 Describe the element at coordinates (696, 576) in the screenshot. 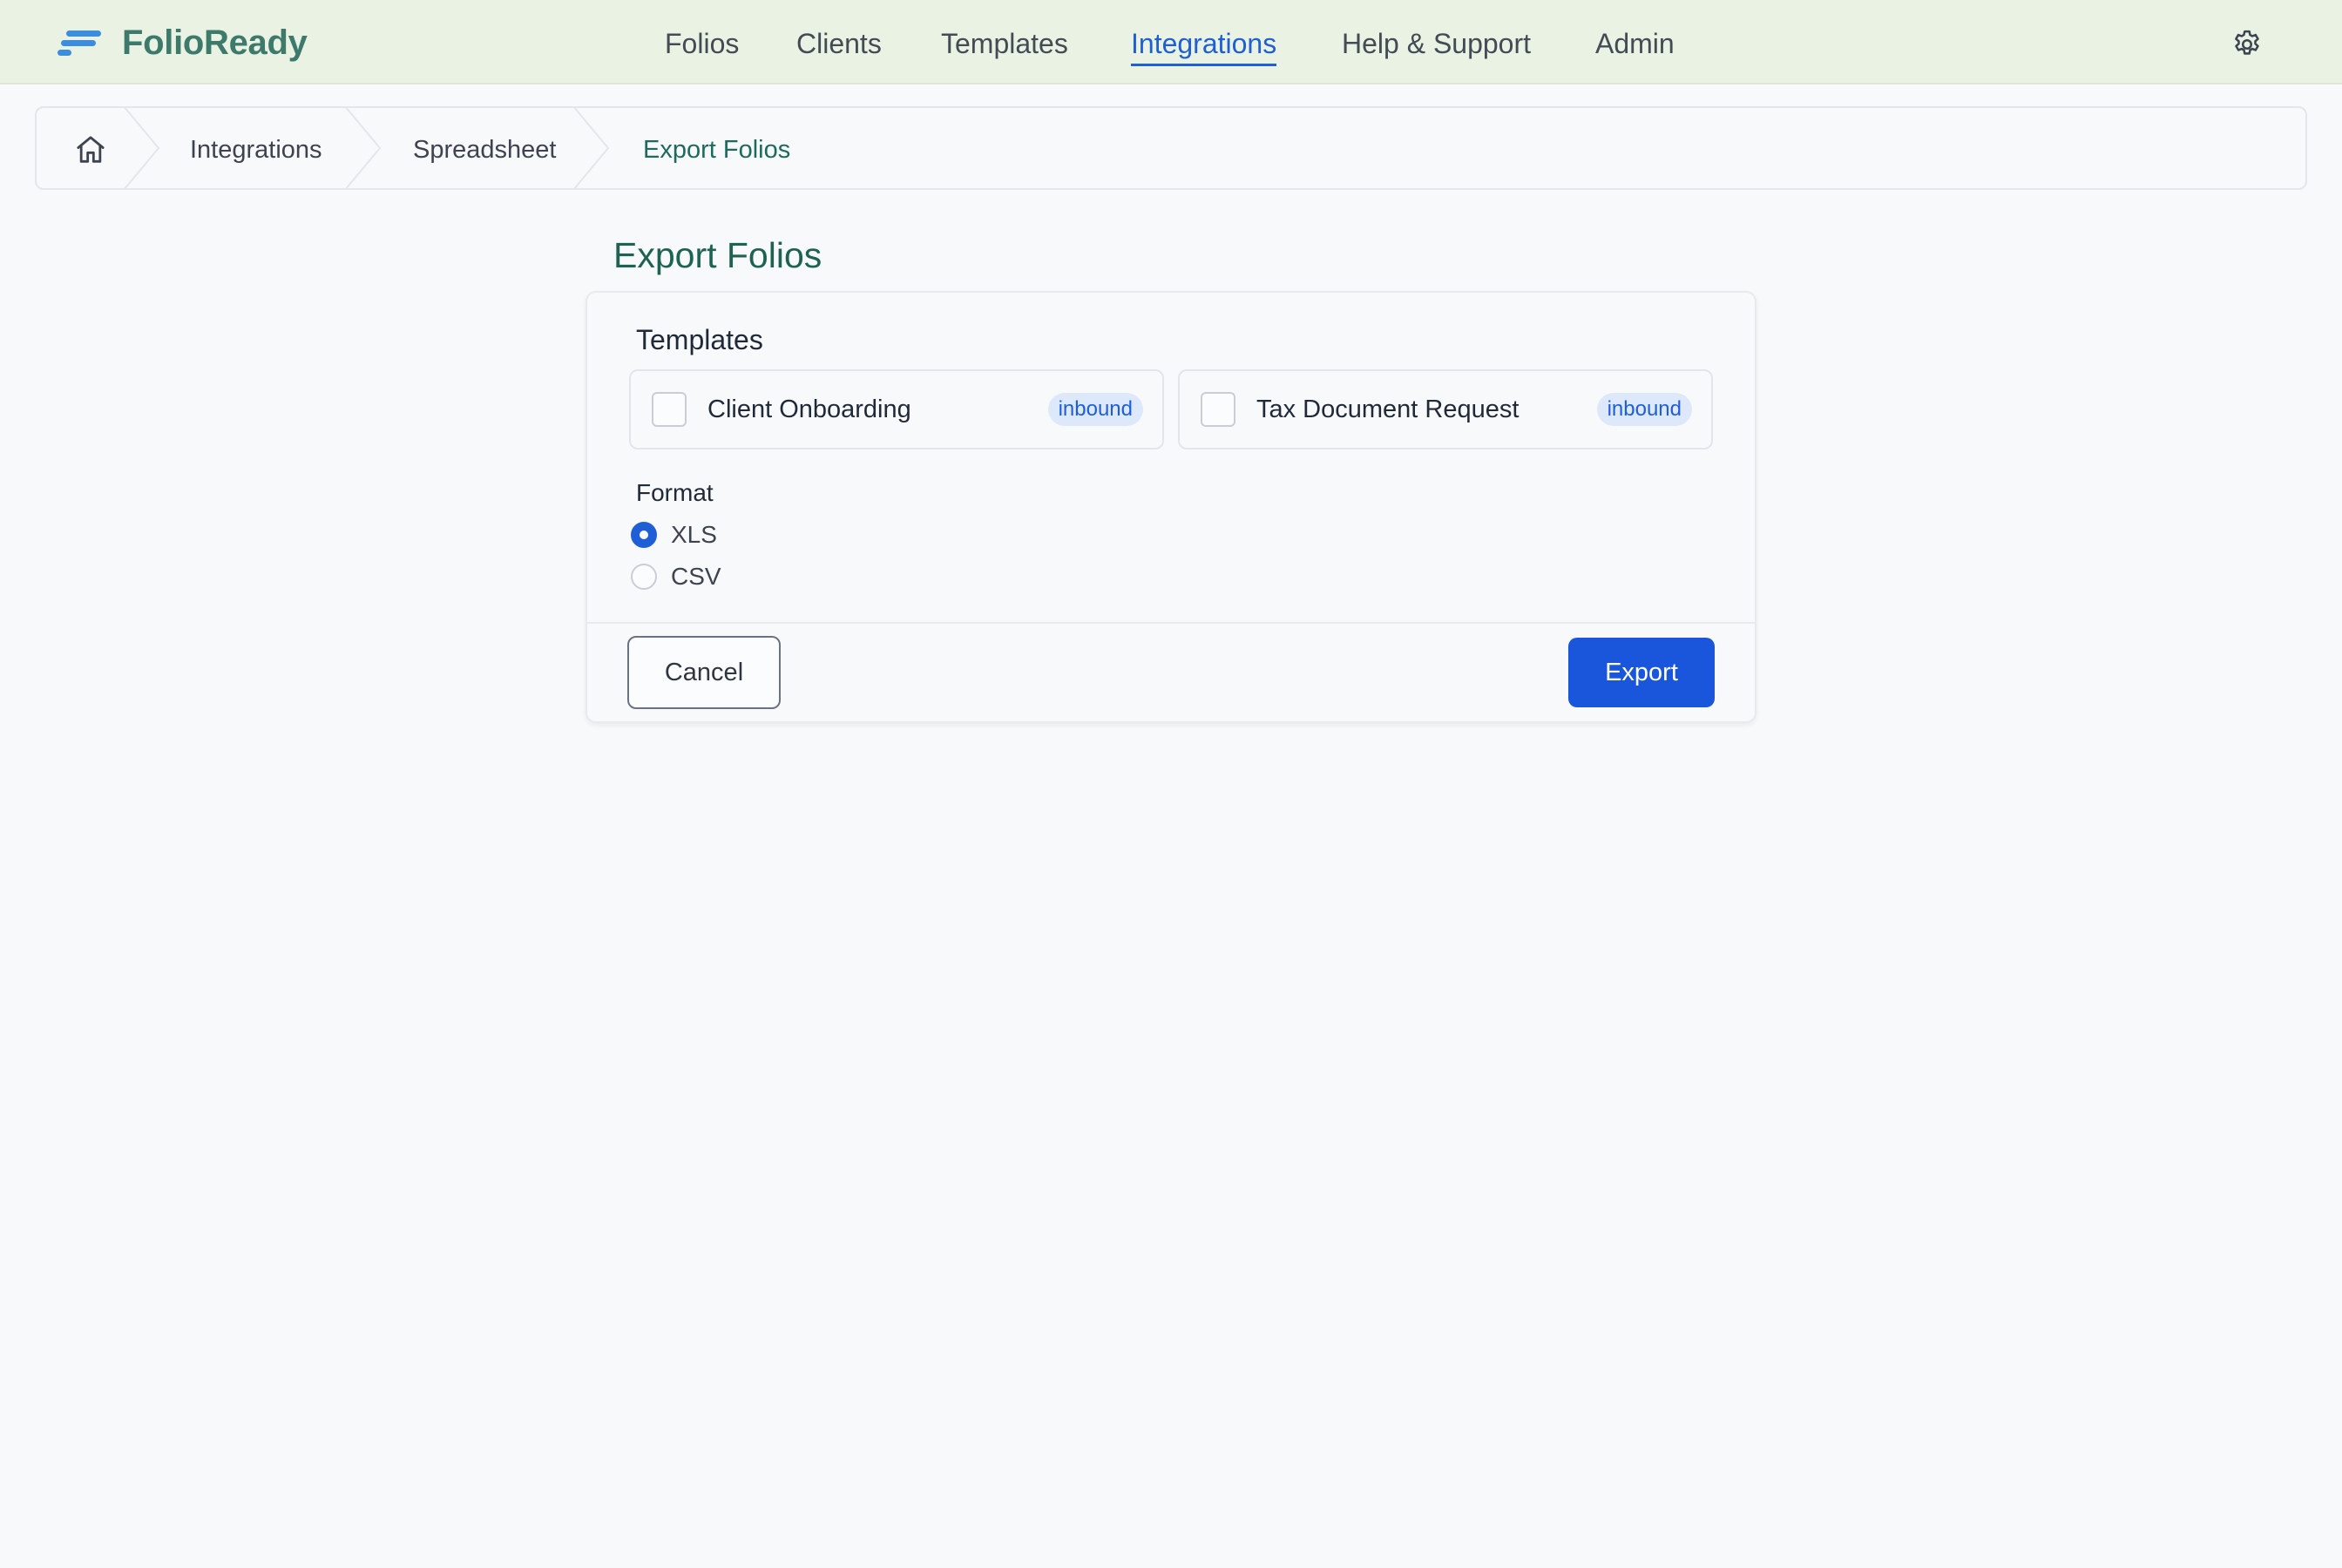

I see `format-radio-label: CSV` at that location.